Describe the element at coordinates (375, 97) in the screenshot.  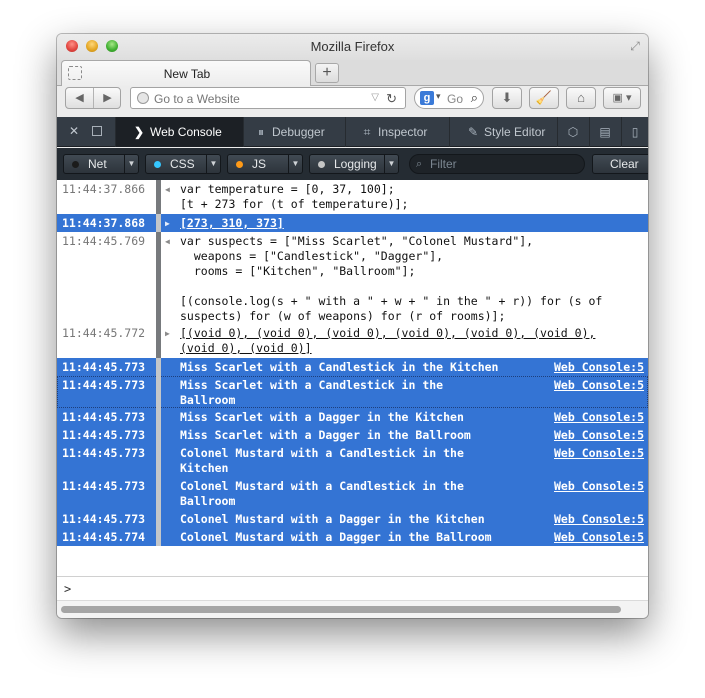
I see `history-dropdown-icon: ▽` at that location.